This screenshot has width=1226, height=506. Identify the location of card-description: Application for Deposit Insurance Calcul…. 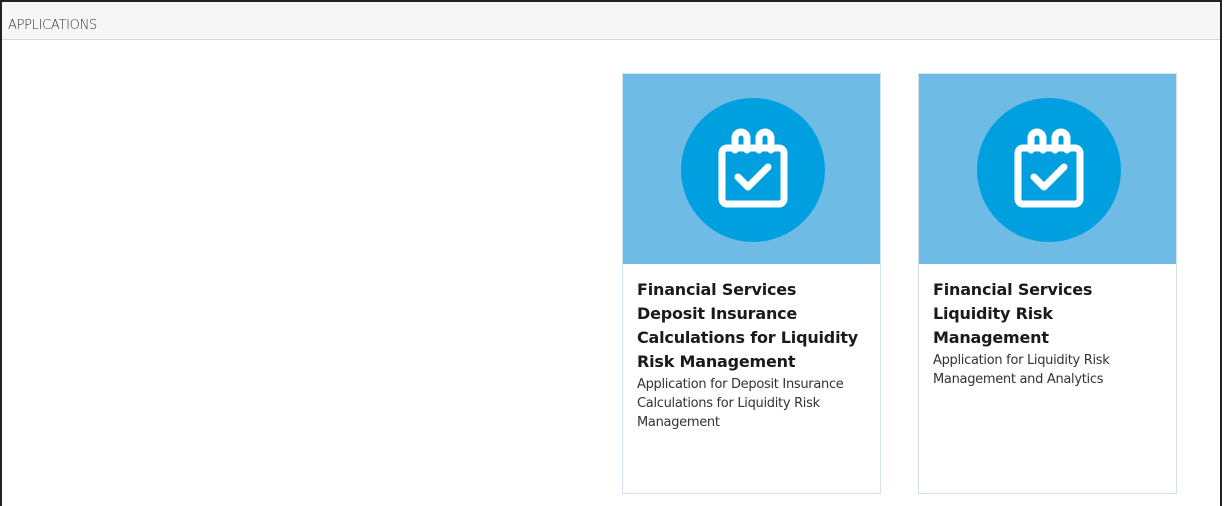
(740, 403).